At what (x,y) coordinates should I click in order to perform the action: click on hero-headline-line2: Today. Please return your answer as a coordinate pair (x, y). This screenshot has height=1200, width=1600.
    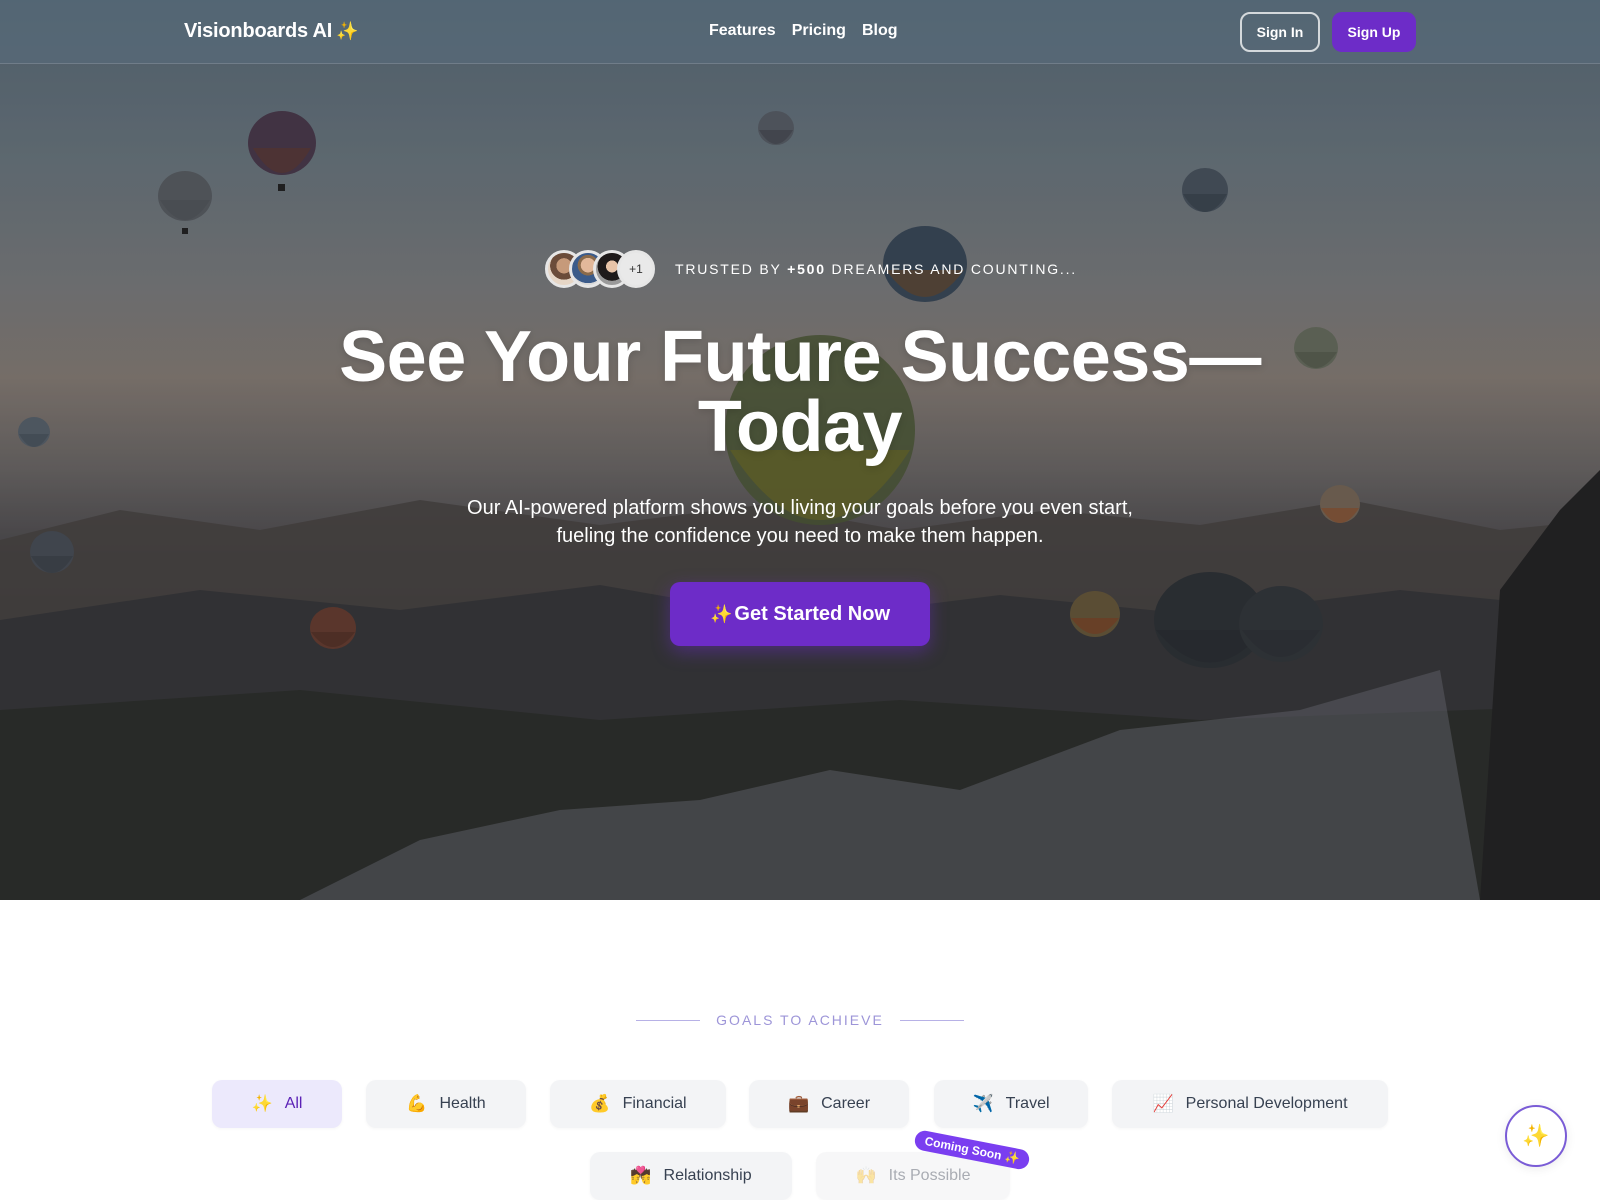
    Looking at the image, I should click on (800, 427).